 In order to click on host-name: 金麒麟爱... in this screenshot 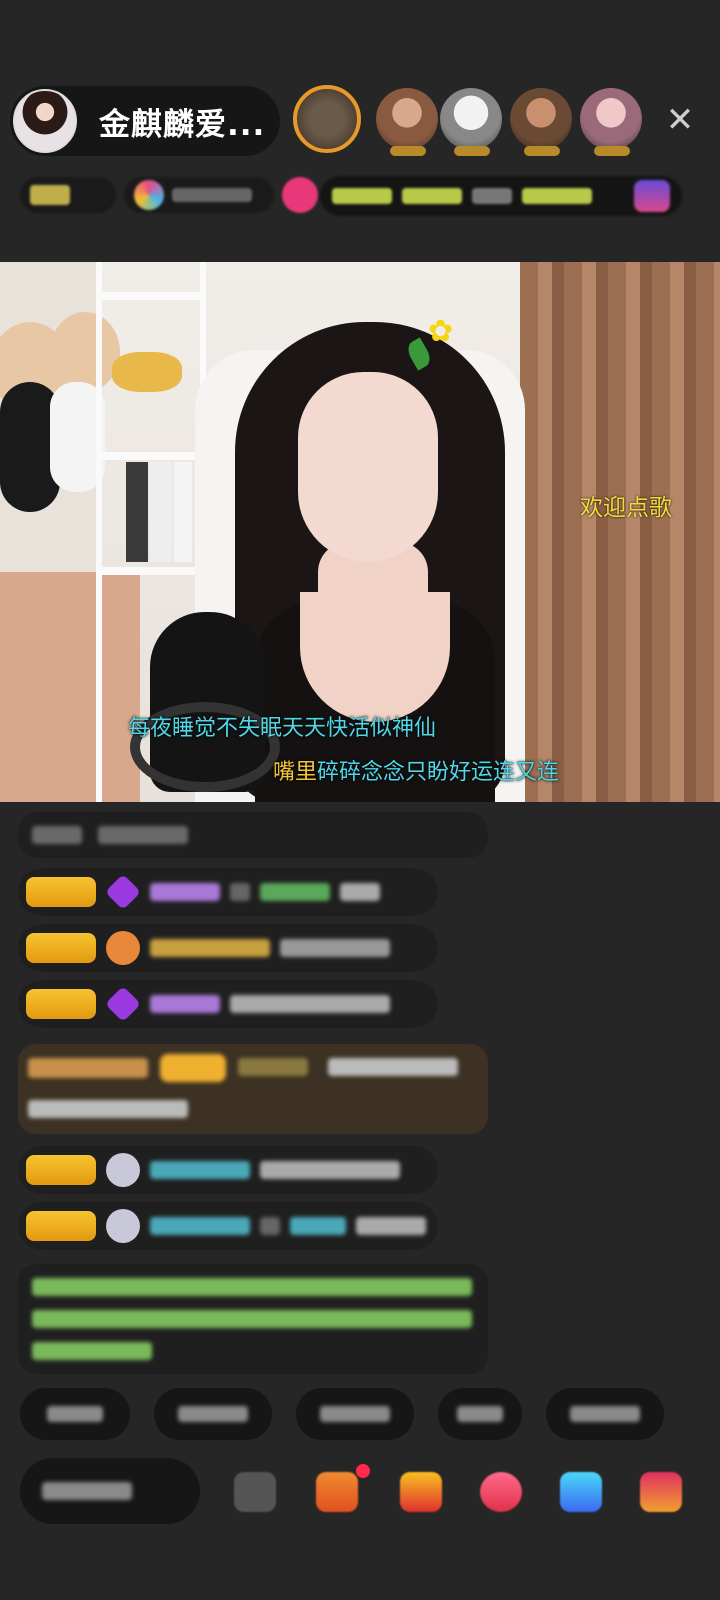, I will do `click(182, 124)`.